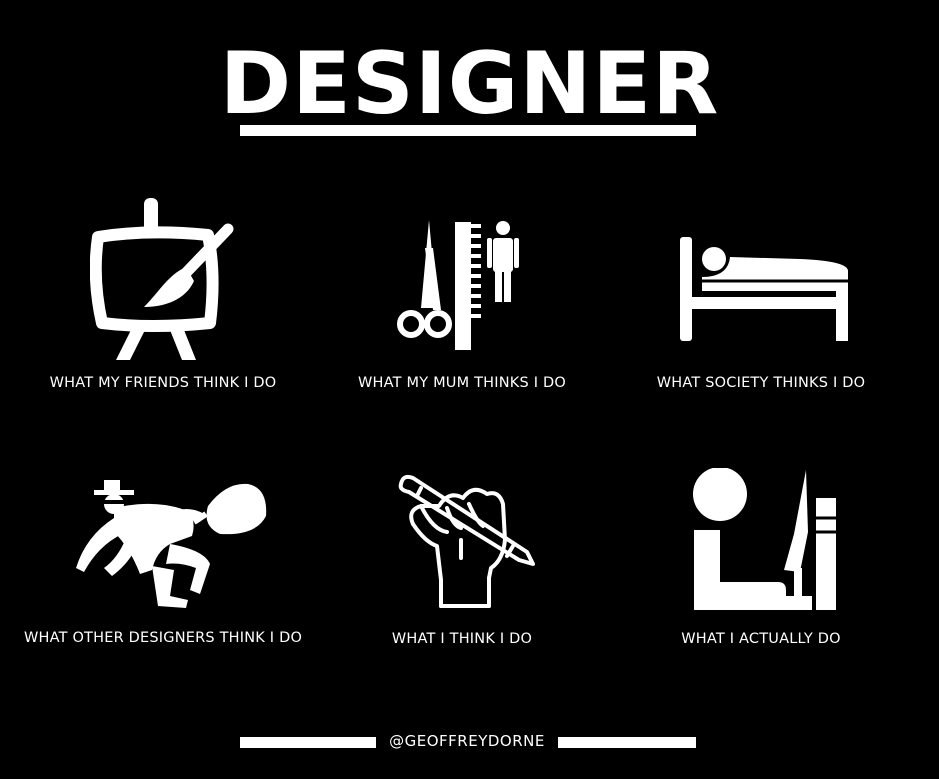 The width and height of the screenshot is (939, 779). Describe the element at coordinates (171, 544) in the screenshot. I see `thief-with-sack-icon` at that location.